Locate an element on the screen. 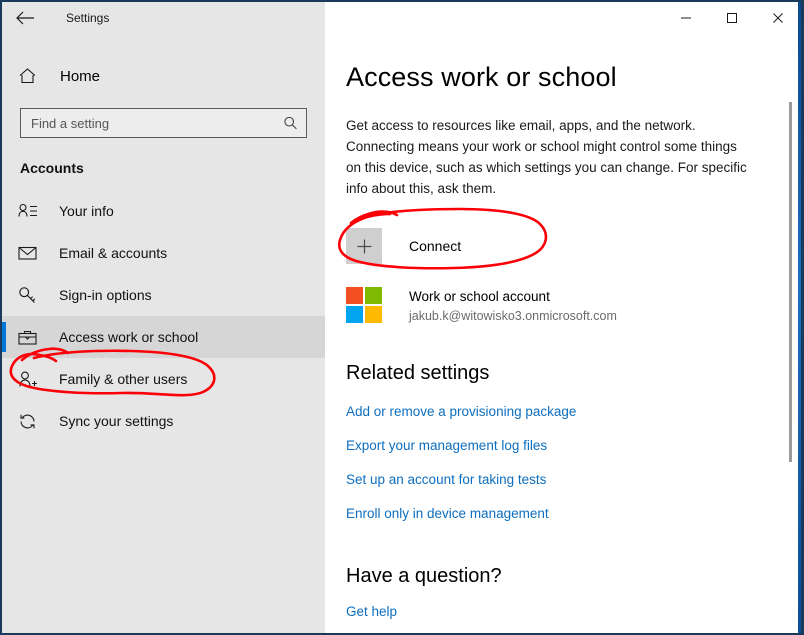 The height and width of the screenshot is (635, 804). minimize-icon is located at coordinates (686, 18).